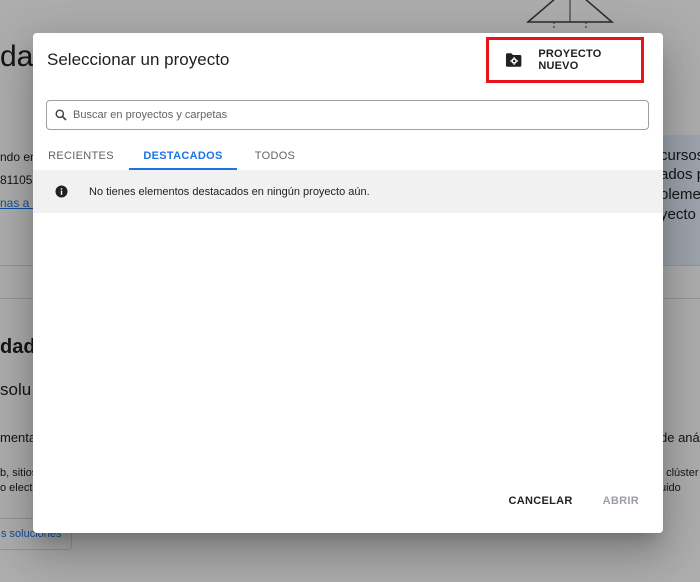 The width and height of the screenshot is (700, 582). I want to click on new-project-label: PROYECTO NUEVO, so click(570, 60).